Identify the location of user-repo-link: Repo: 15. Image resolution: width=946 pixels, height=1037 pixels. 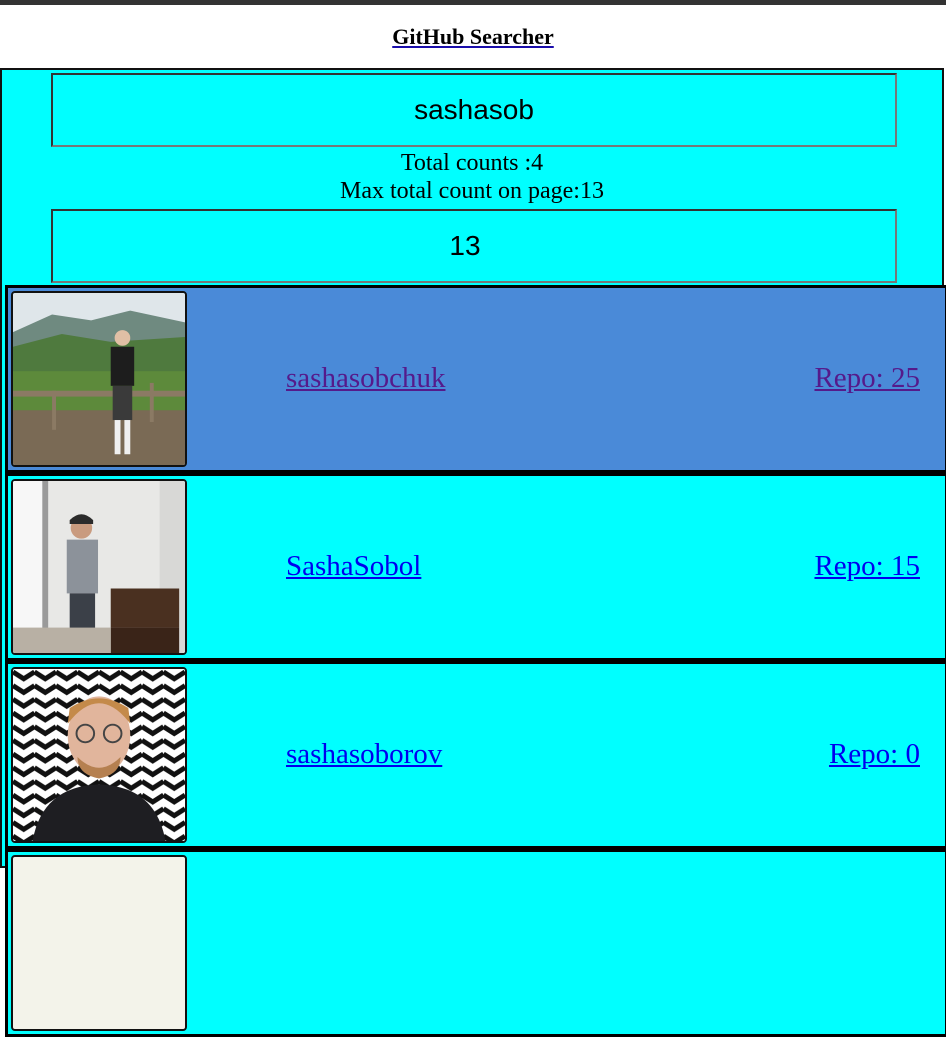
(867, 566).